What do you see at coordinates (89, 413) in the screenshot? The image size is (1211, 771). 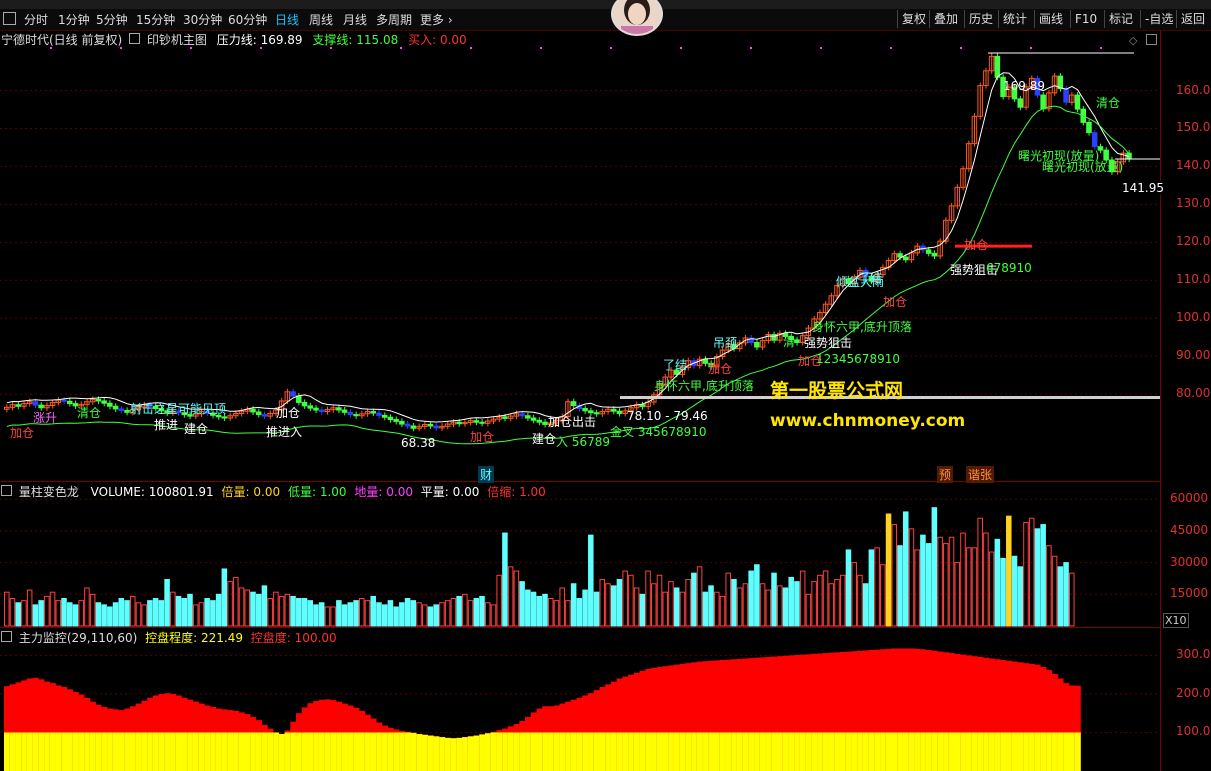 I see `chart-annotation: 清仓` at bounding box center [89, 413].